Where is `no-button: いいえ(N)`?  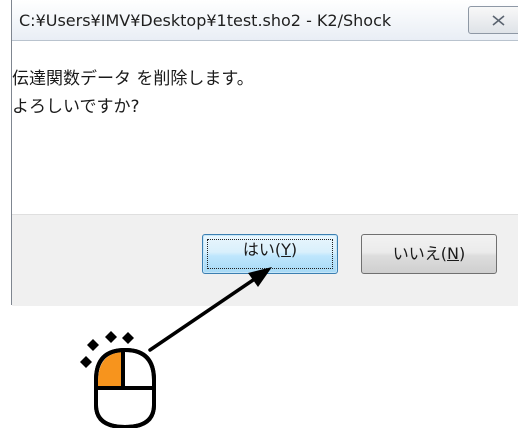 no-button: いいえ(N) is located at coordinates (429, 254).